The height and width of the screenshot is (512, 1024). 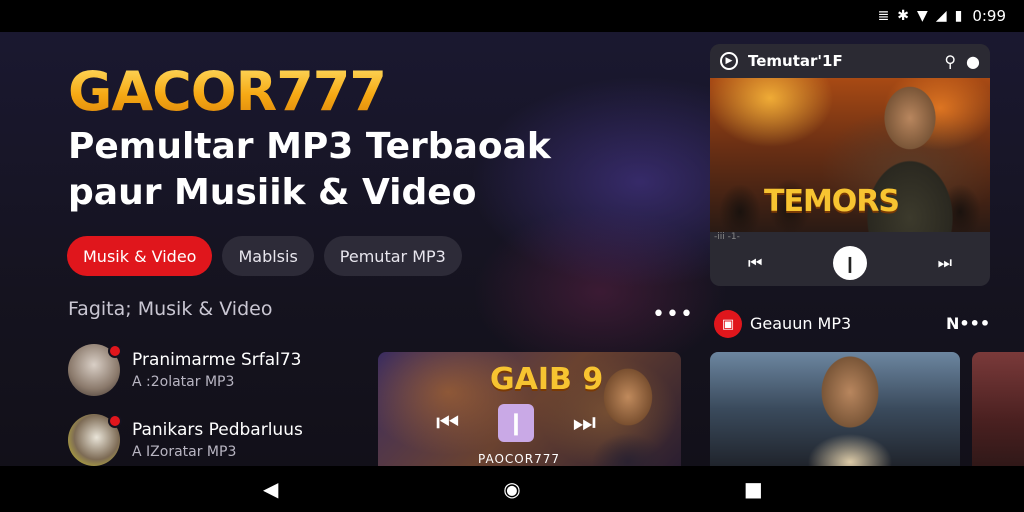 I want to click on headline-line-2: paur Musiik & Video, so click(x=272, y=192).